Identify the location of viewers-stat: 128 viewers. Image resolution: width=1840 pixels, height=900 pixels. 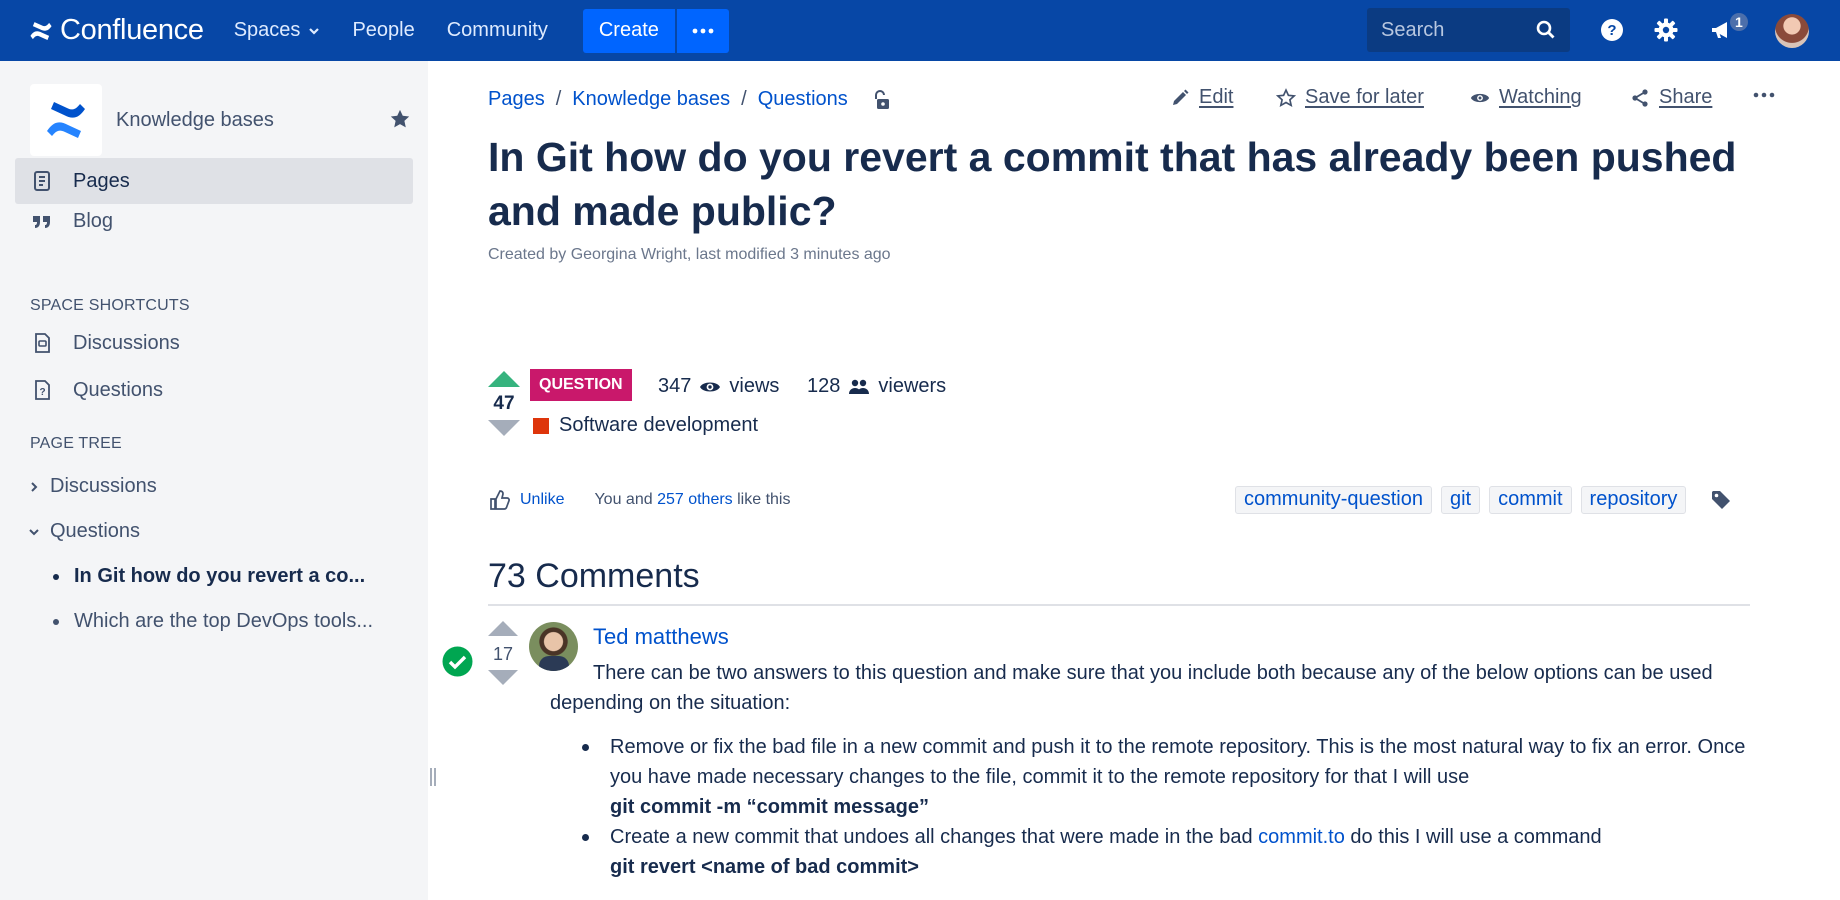
(876, 386).